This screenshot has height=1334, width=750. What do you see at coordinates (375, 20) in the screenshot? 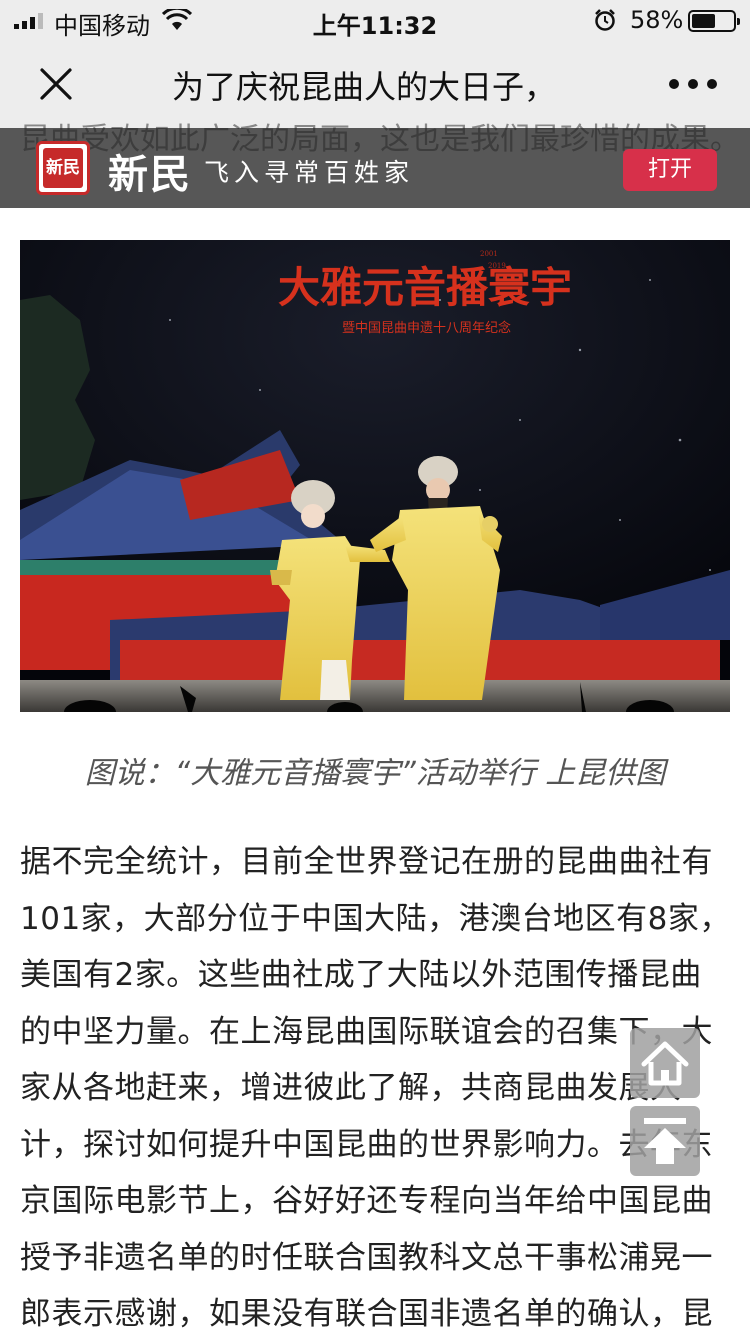
I see `status-bar: 中国移动 上午11:32 58%` at bounding box center [375, 20].